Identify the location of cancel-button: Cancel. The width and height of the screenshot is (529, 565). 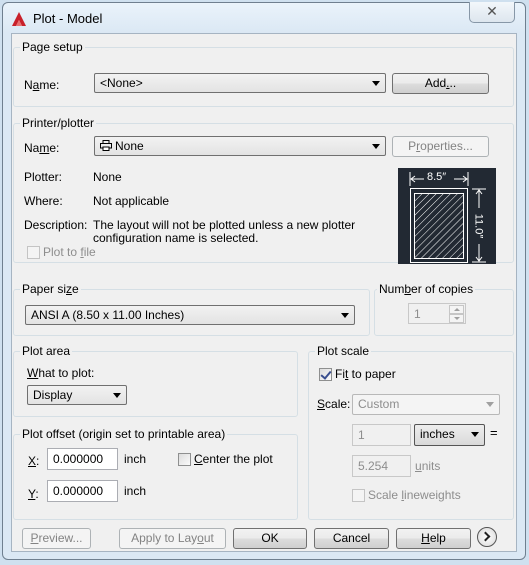
(351, 538).